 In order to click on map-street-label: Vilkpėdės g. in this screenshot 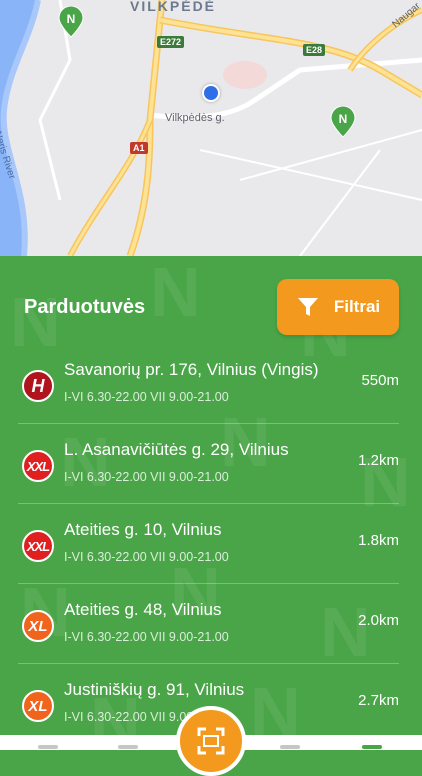, I will do `click(195, 118)`.